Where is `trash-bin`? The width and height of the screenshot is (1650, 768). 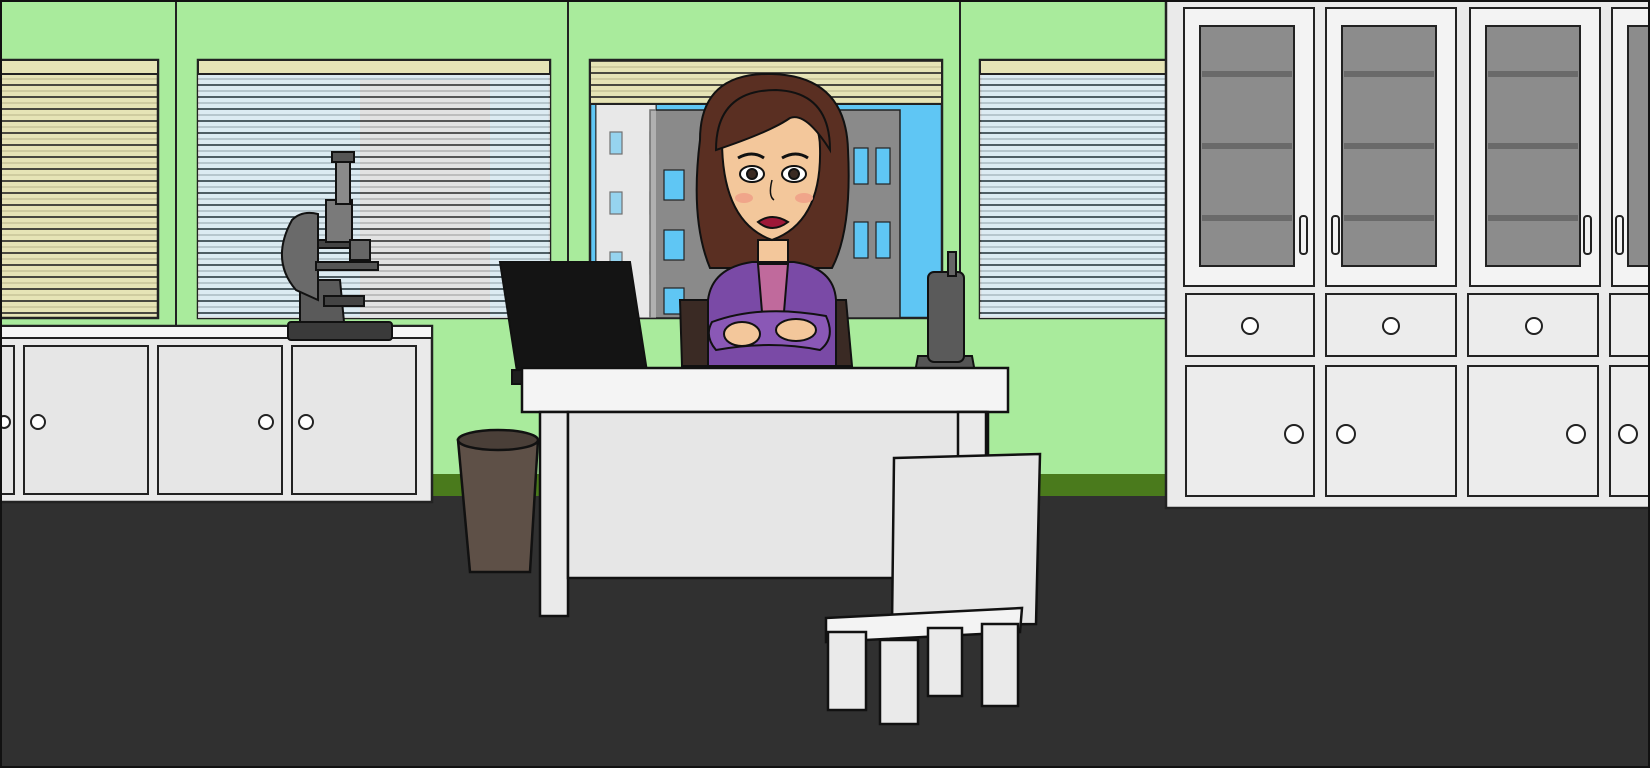
trash-bin is located at coordinates (498, 501).